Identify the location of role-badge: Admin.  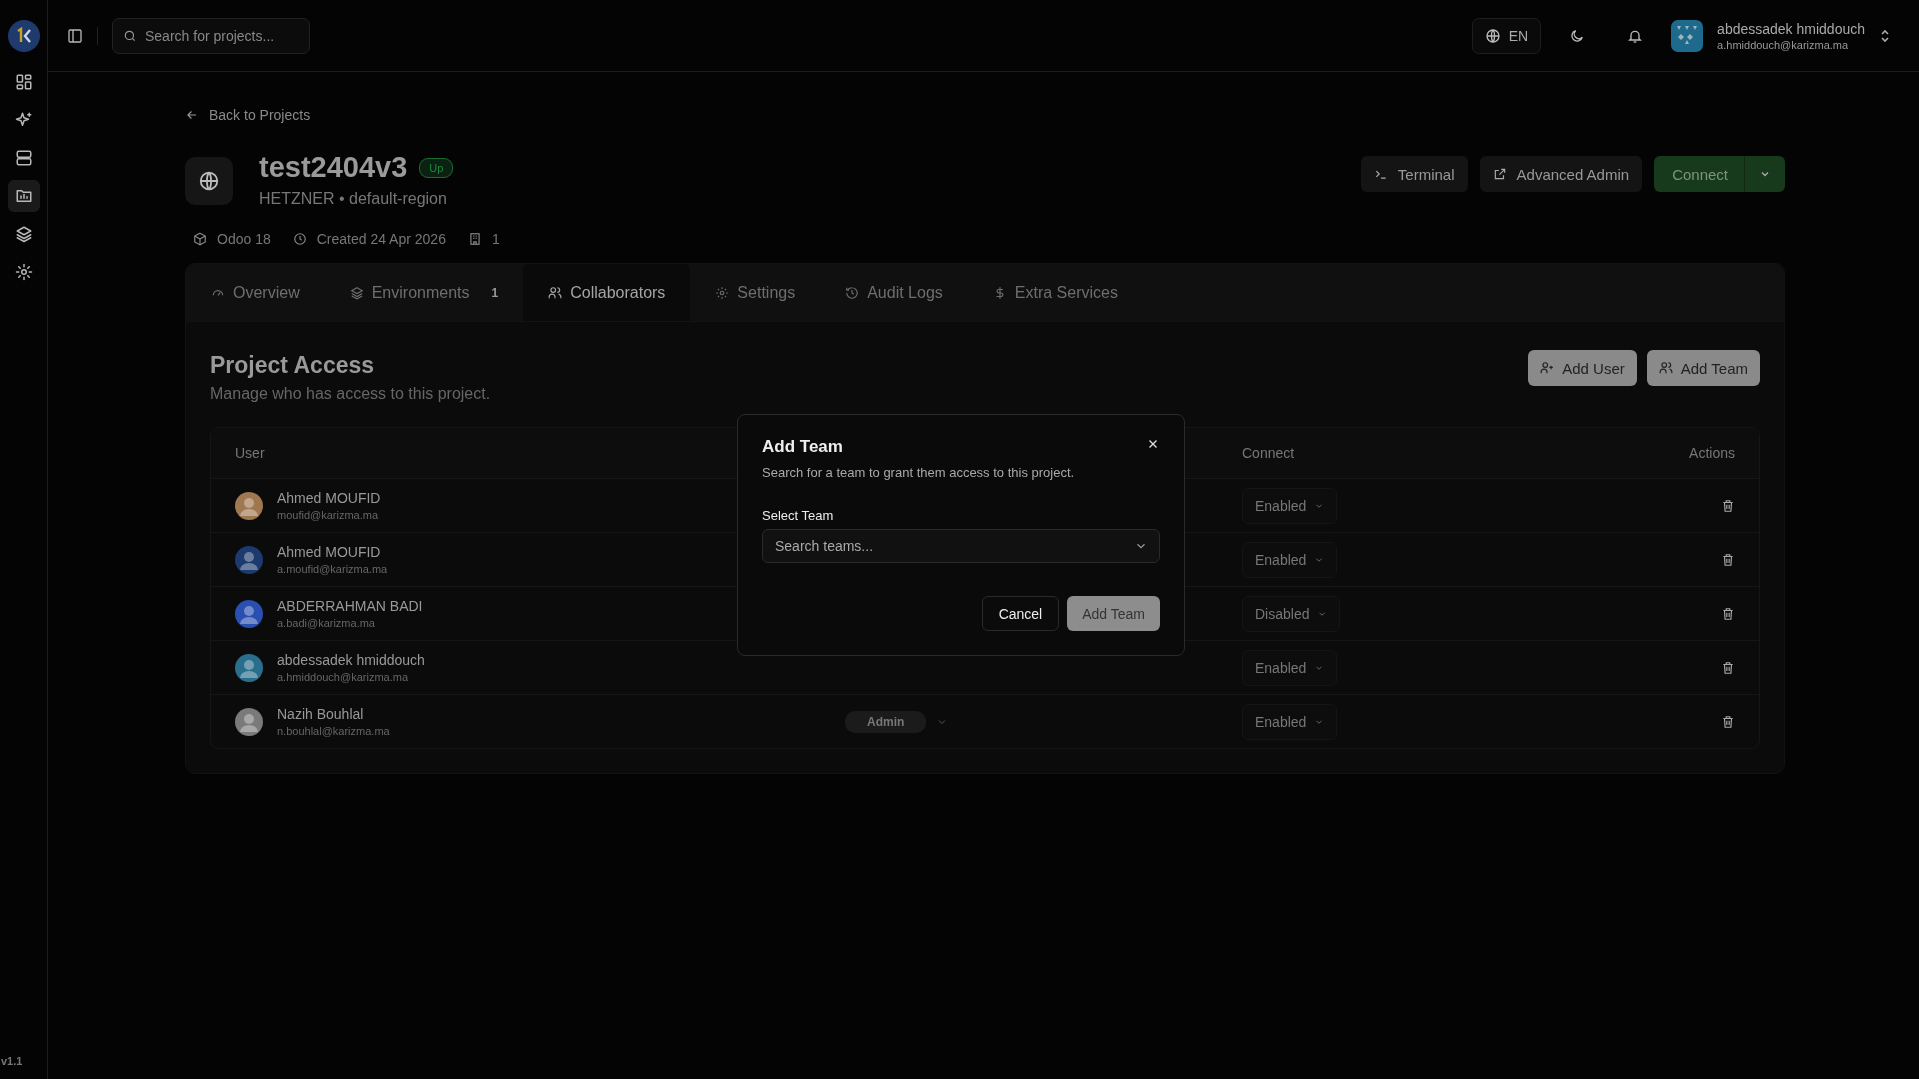
(886, 721).